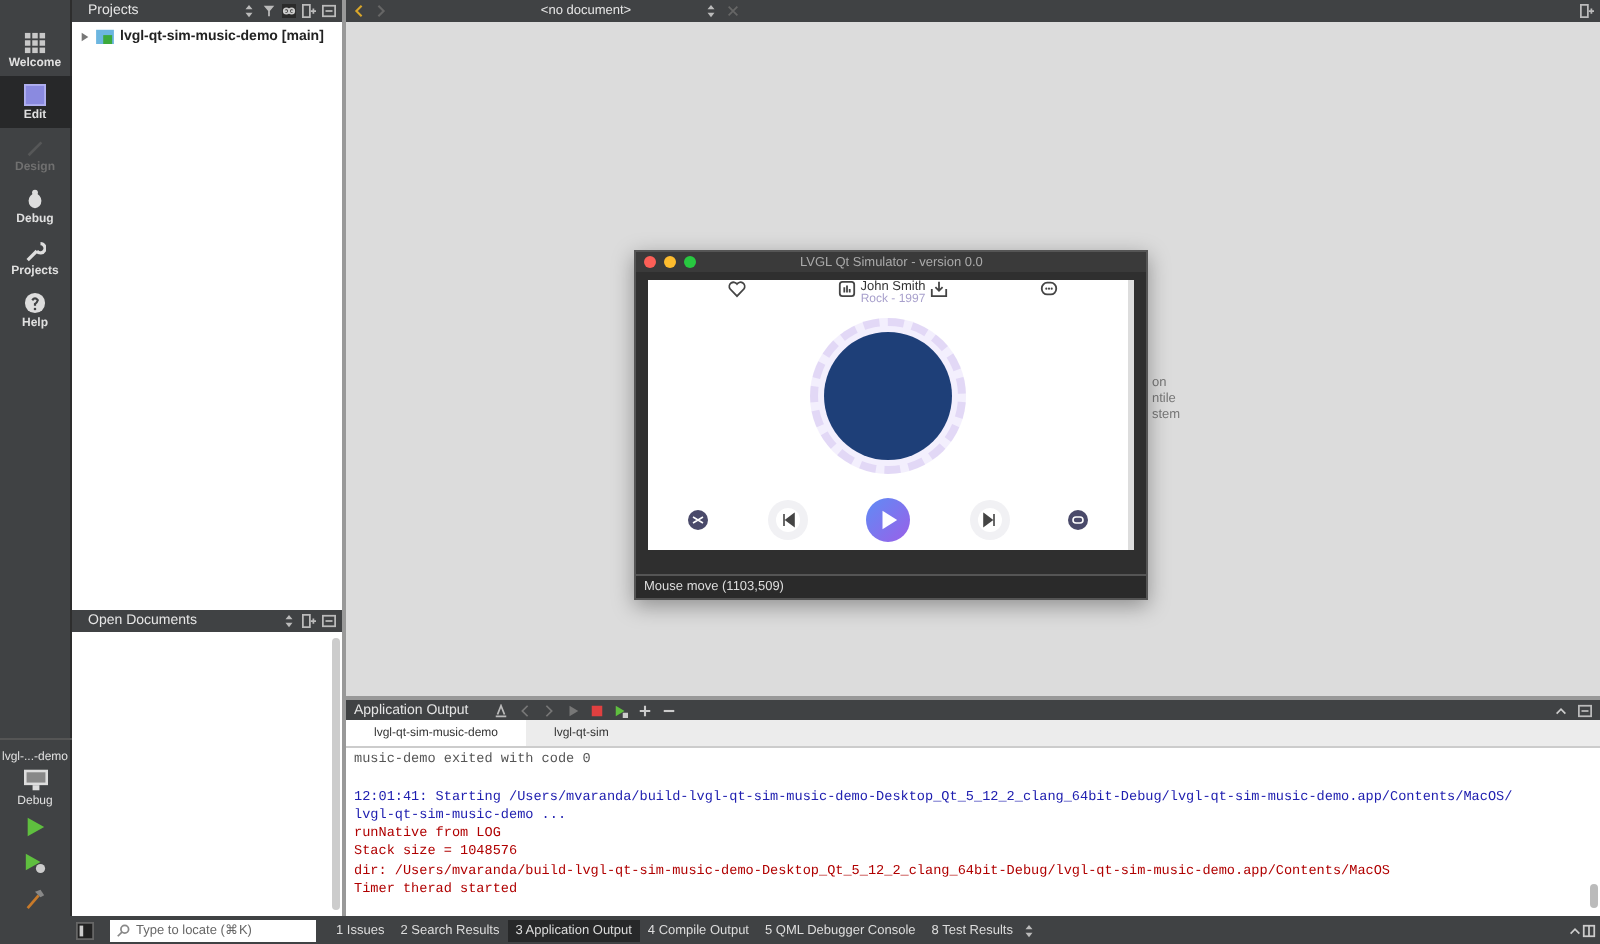 The image size is (1600, 944). I want to click on rerun-icon, so click(621, 710).